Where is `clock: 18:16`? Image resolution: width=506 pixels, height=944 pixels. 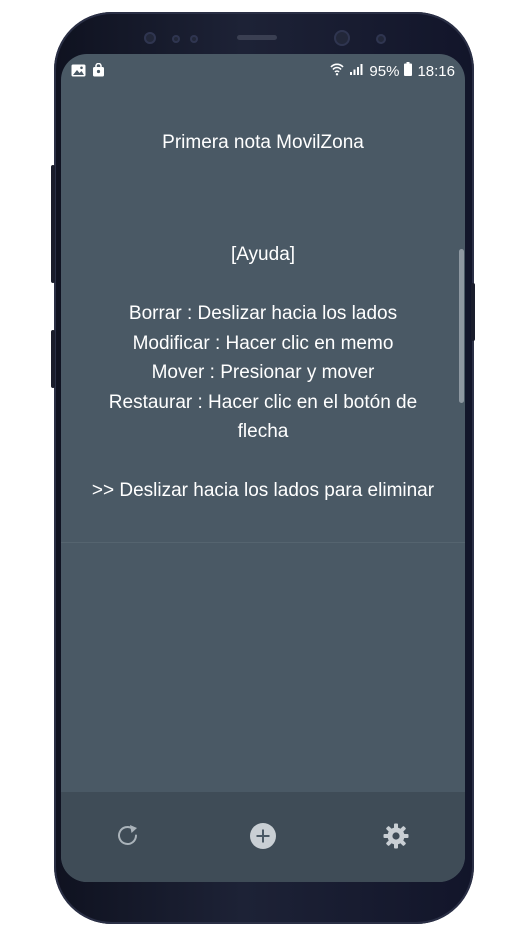
clock: 18:16 is located at coordinates (436, 71).